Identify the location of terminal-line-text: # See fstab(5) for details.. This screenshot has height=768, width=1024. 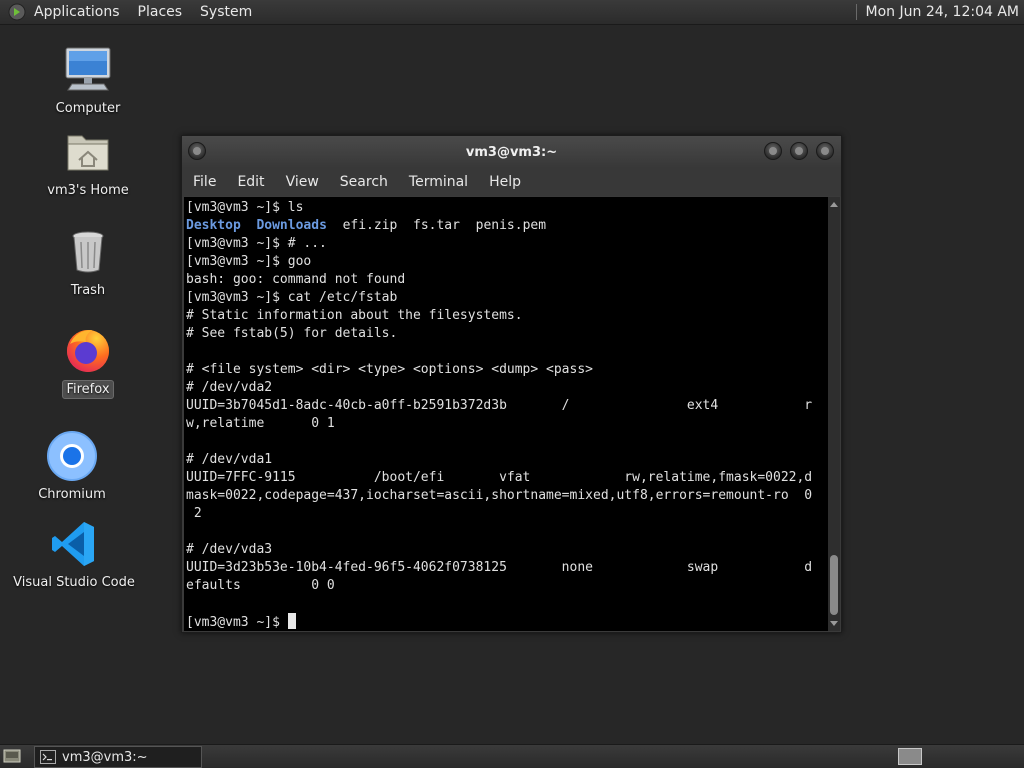
(292, 333).